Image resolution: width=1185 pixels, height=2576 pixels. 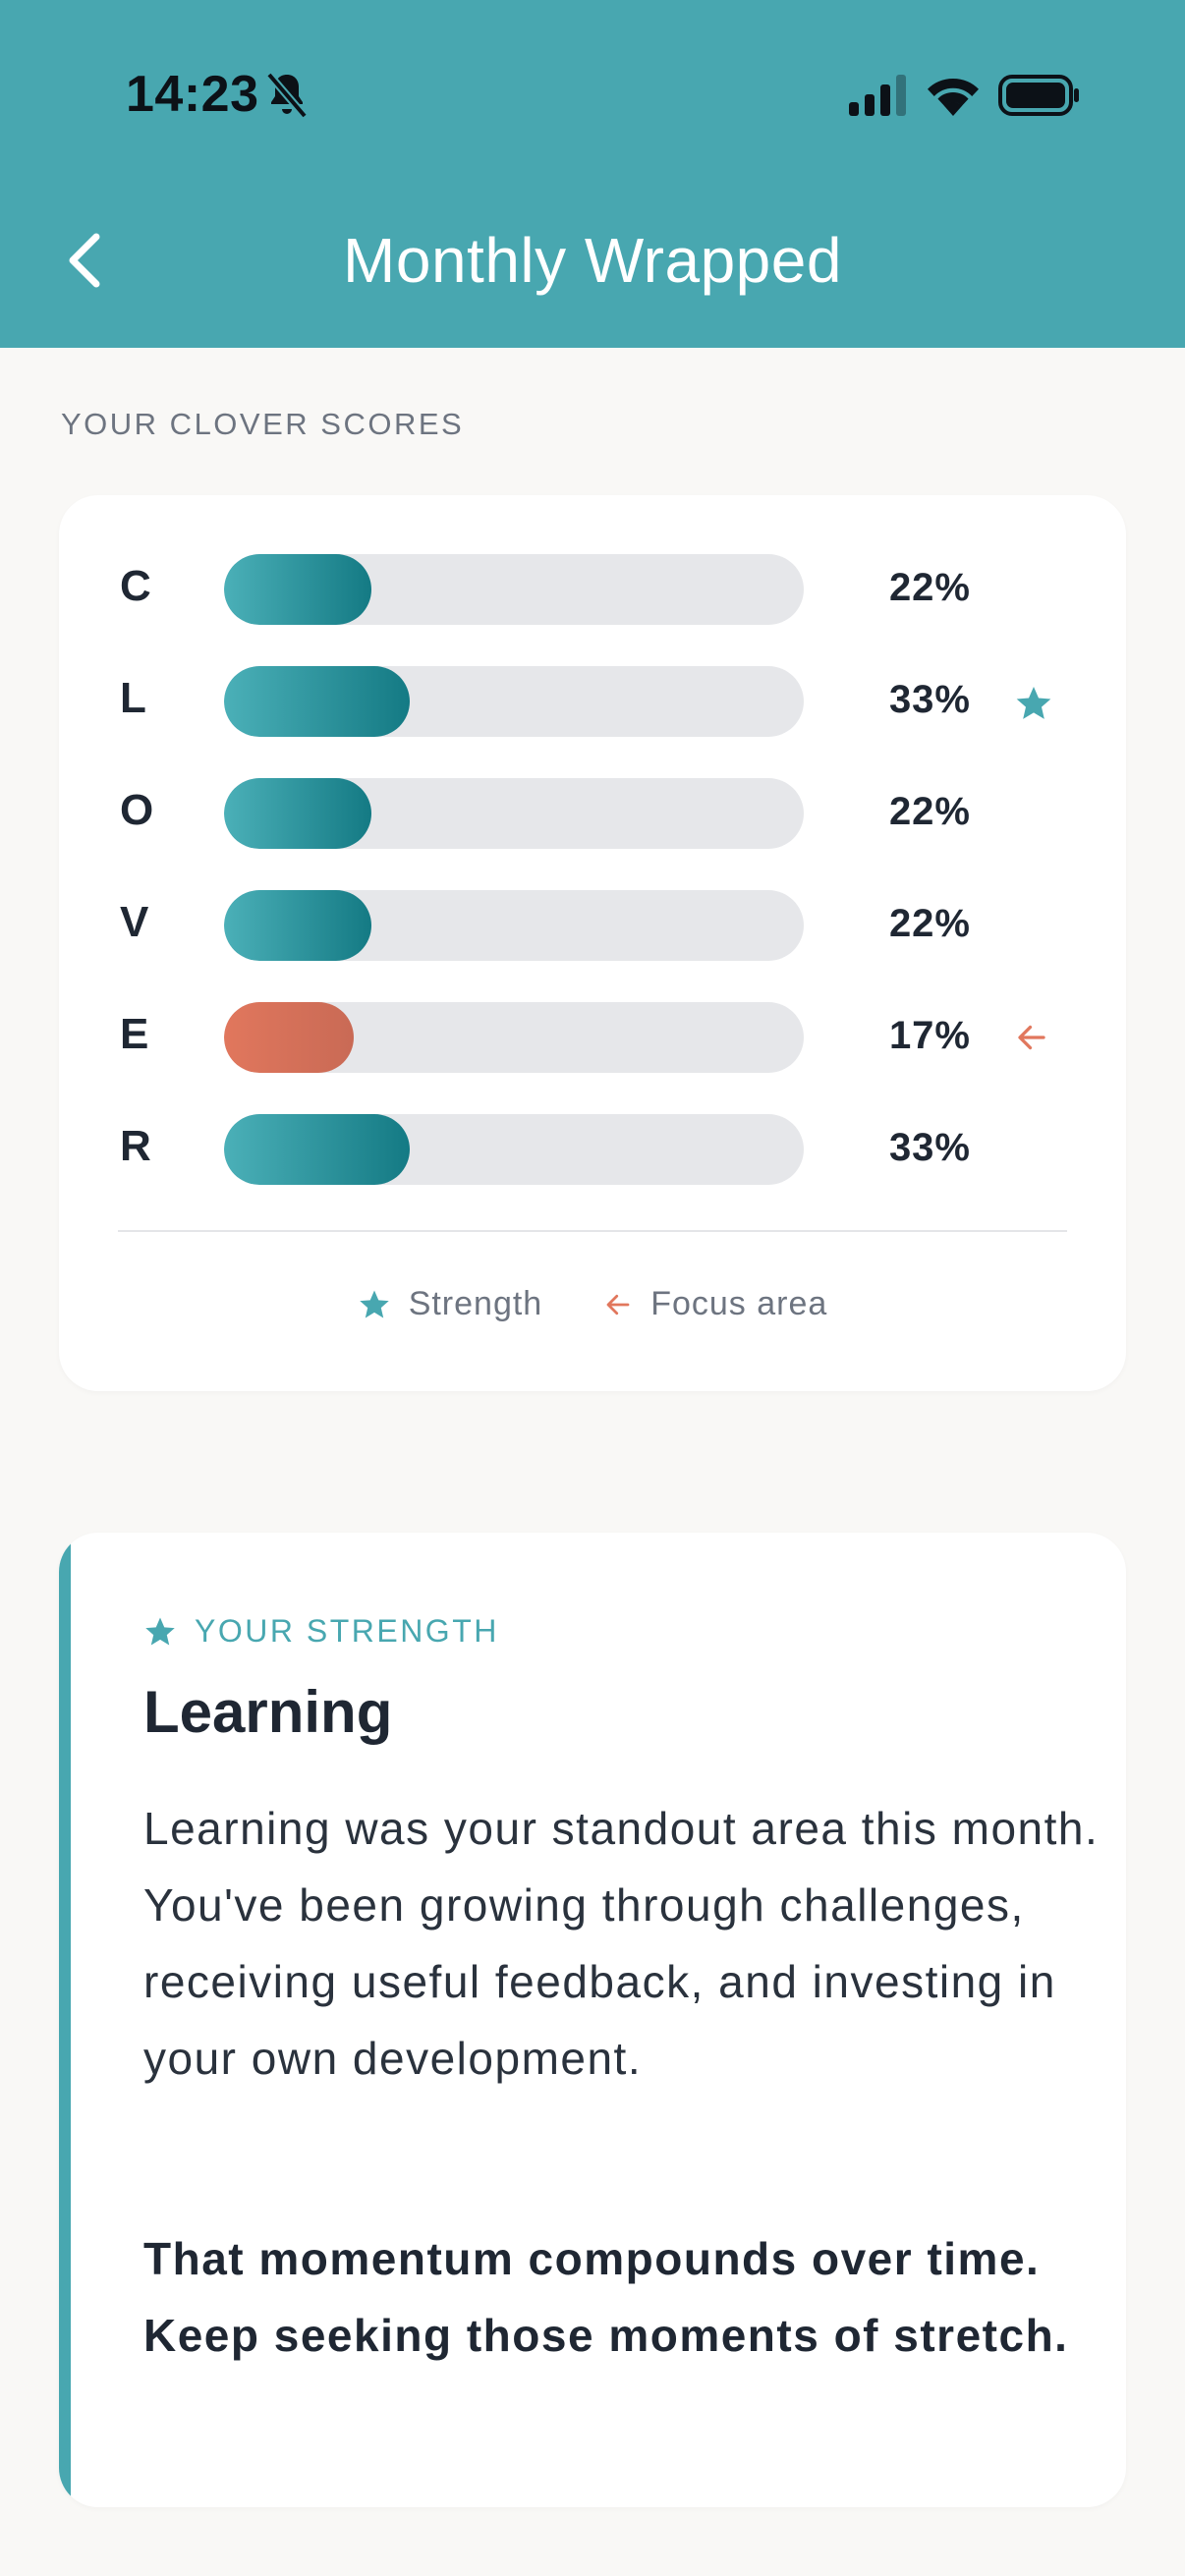 I want to click on score-row-e: E 17%, so click(x=592, y=1037).